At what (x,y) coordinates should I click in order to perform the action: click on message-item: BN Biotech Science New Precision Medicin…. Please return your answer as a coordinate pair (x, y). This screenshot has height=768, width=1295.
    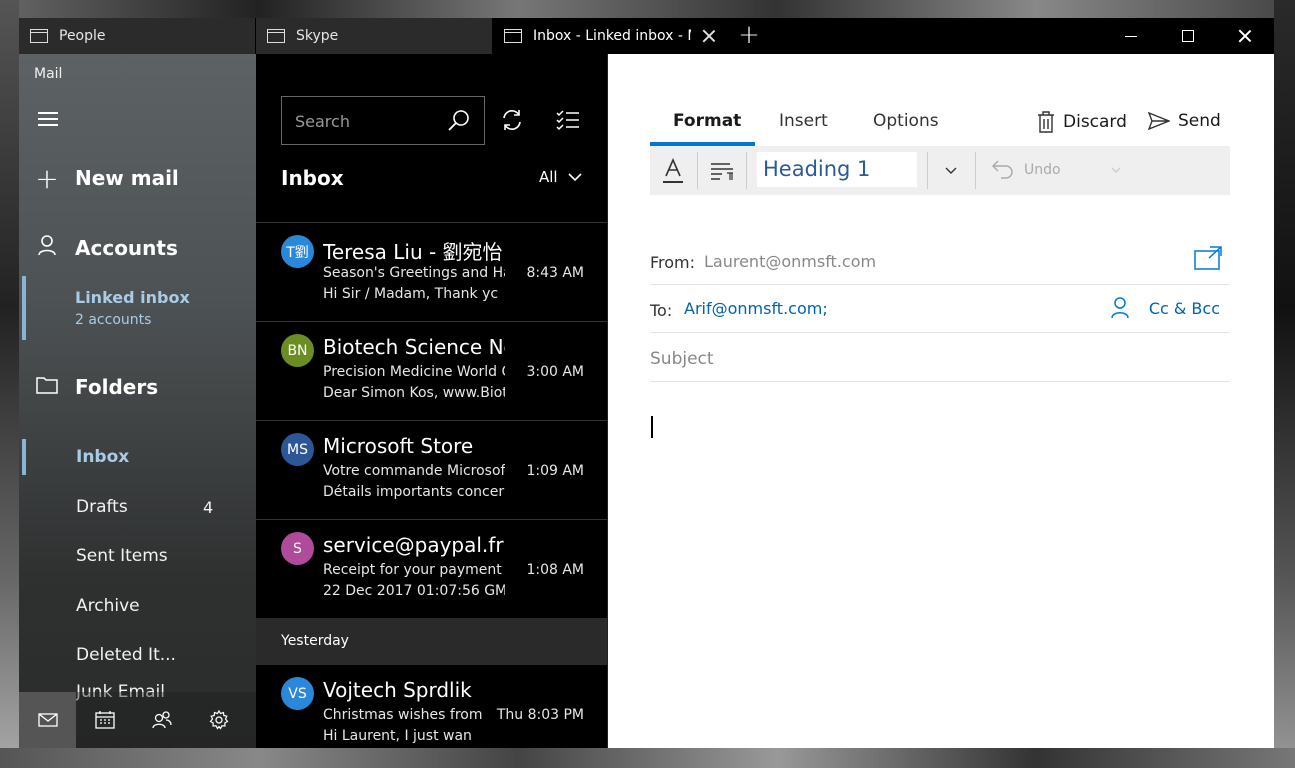
    Looking at the image, I should click on (432, 370).